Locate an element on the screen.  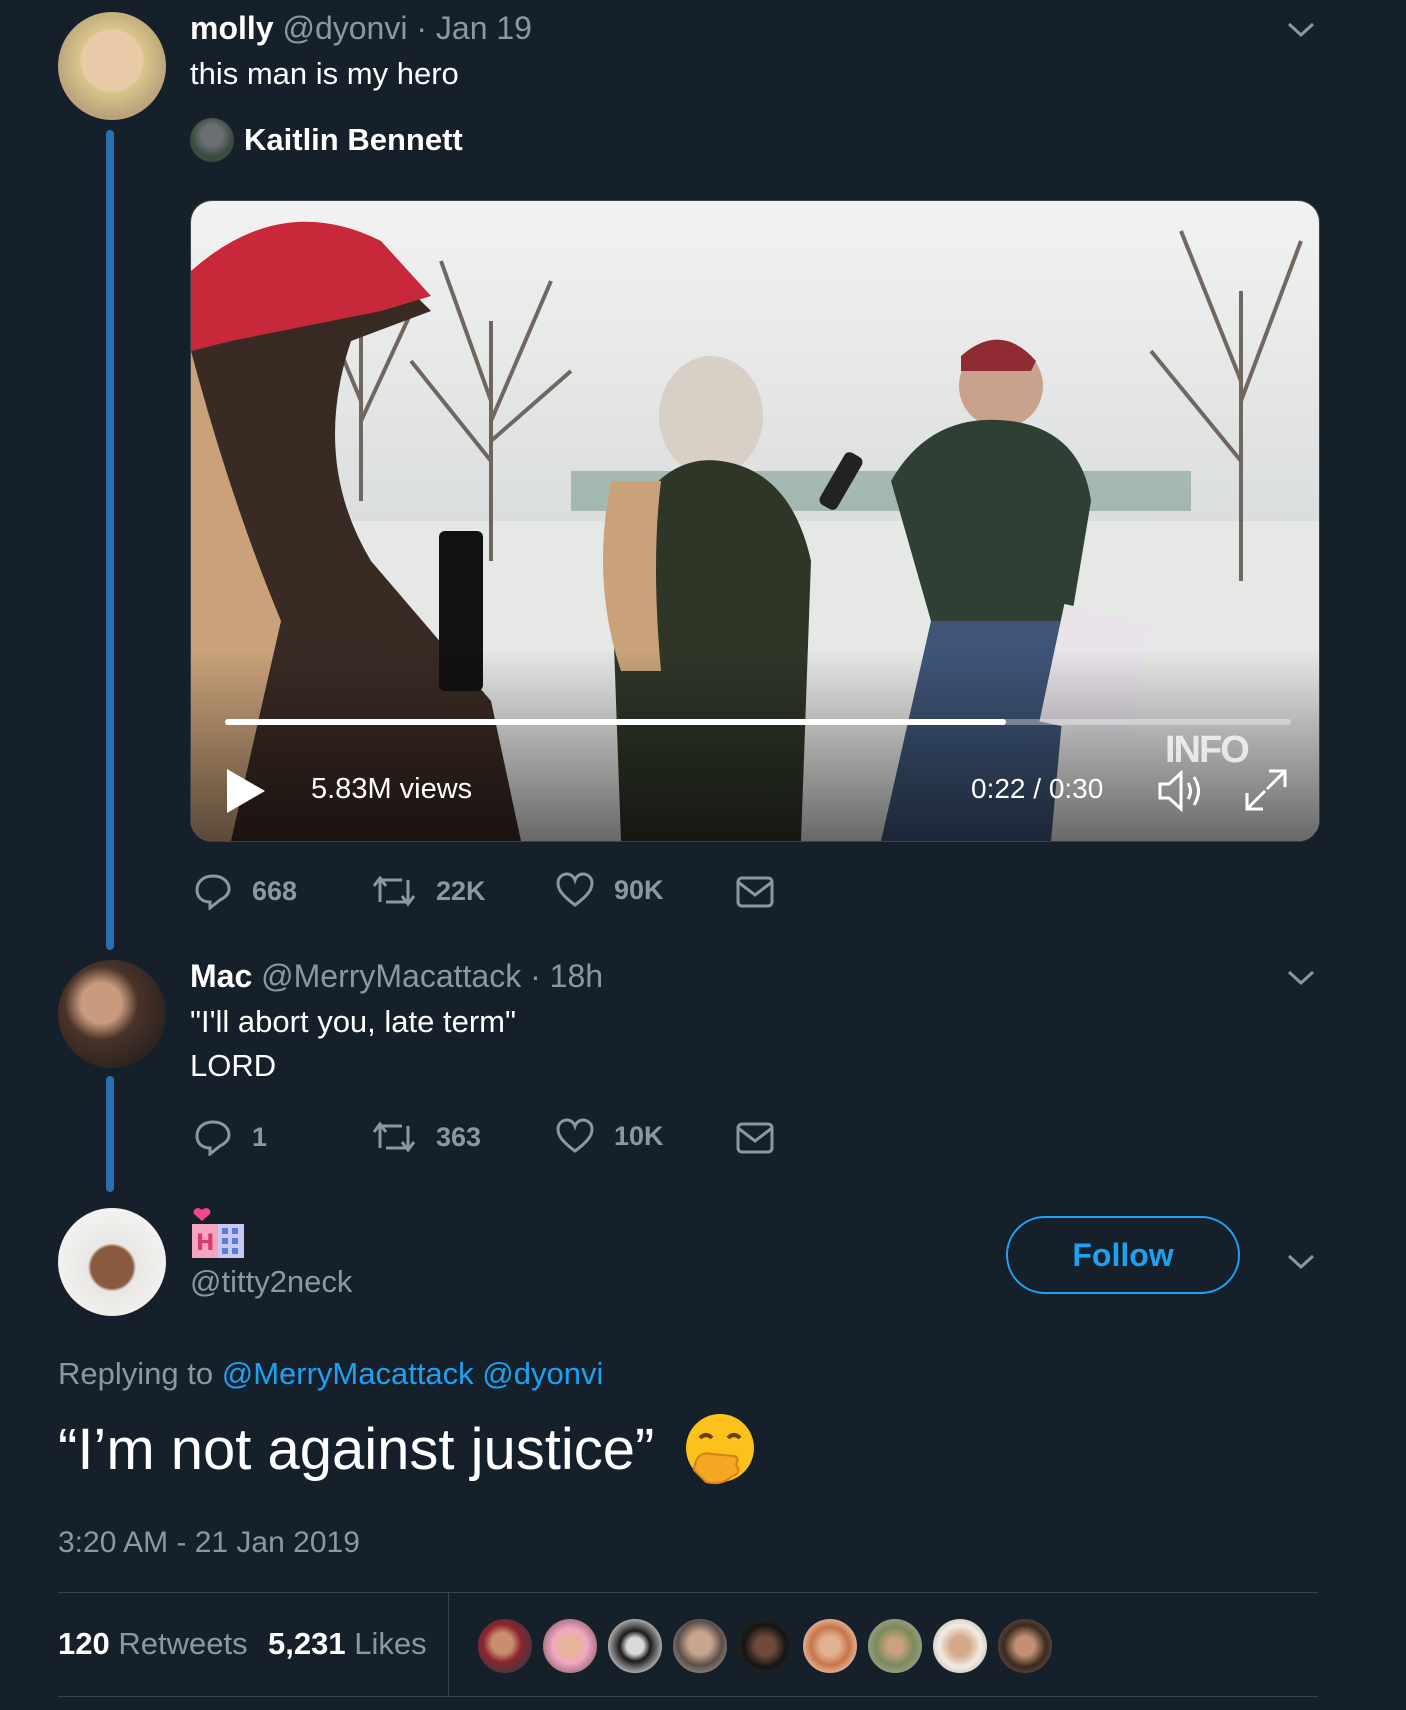
replying-to: Replying to @MerryMacattack @dyonvi is located at coordinates (330, 1374).